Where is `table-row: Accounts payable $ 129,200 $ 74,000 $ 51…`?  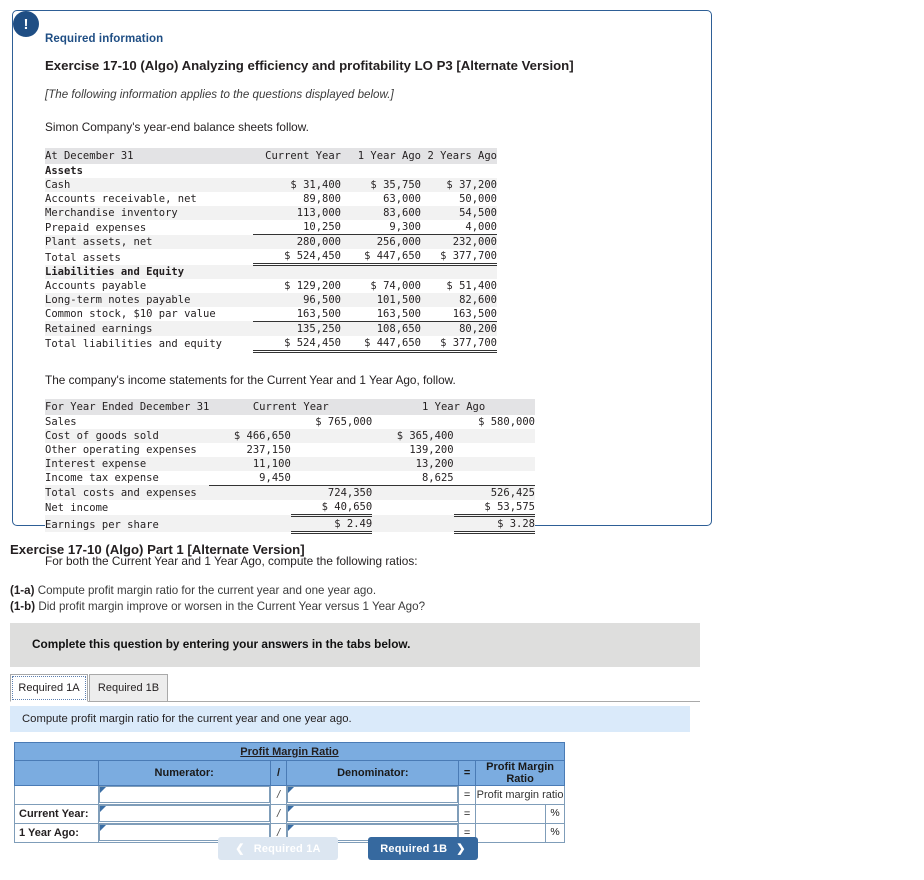
table-row: Accounts payable $ 129,200 $ 74,000 $ 51… is located at coordinates (271, 286).